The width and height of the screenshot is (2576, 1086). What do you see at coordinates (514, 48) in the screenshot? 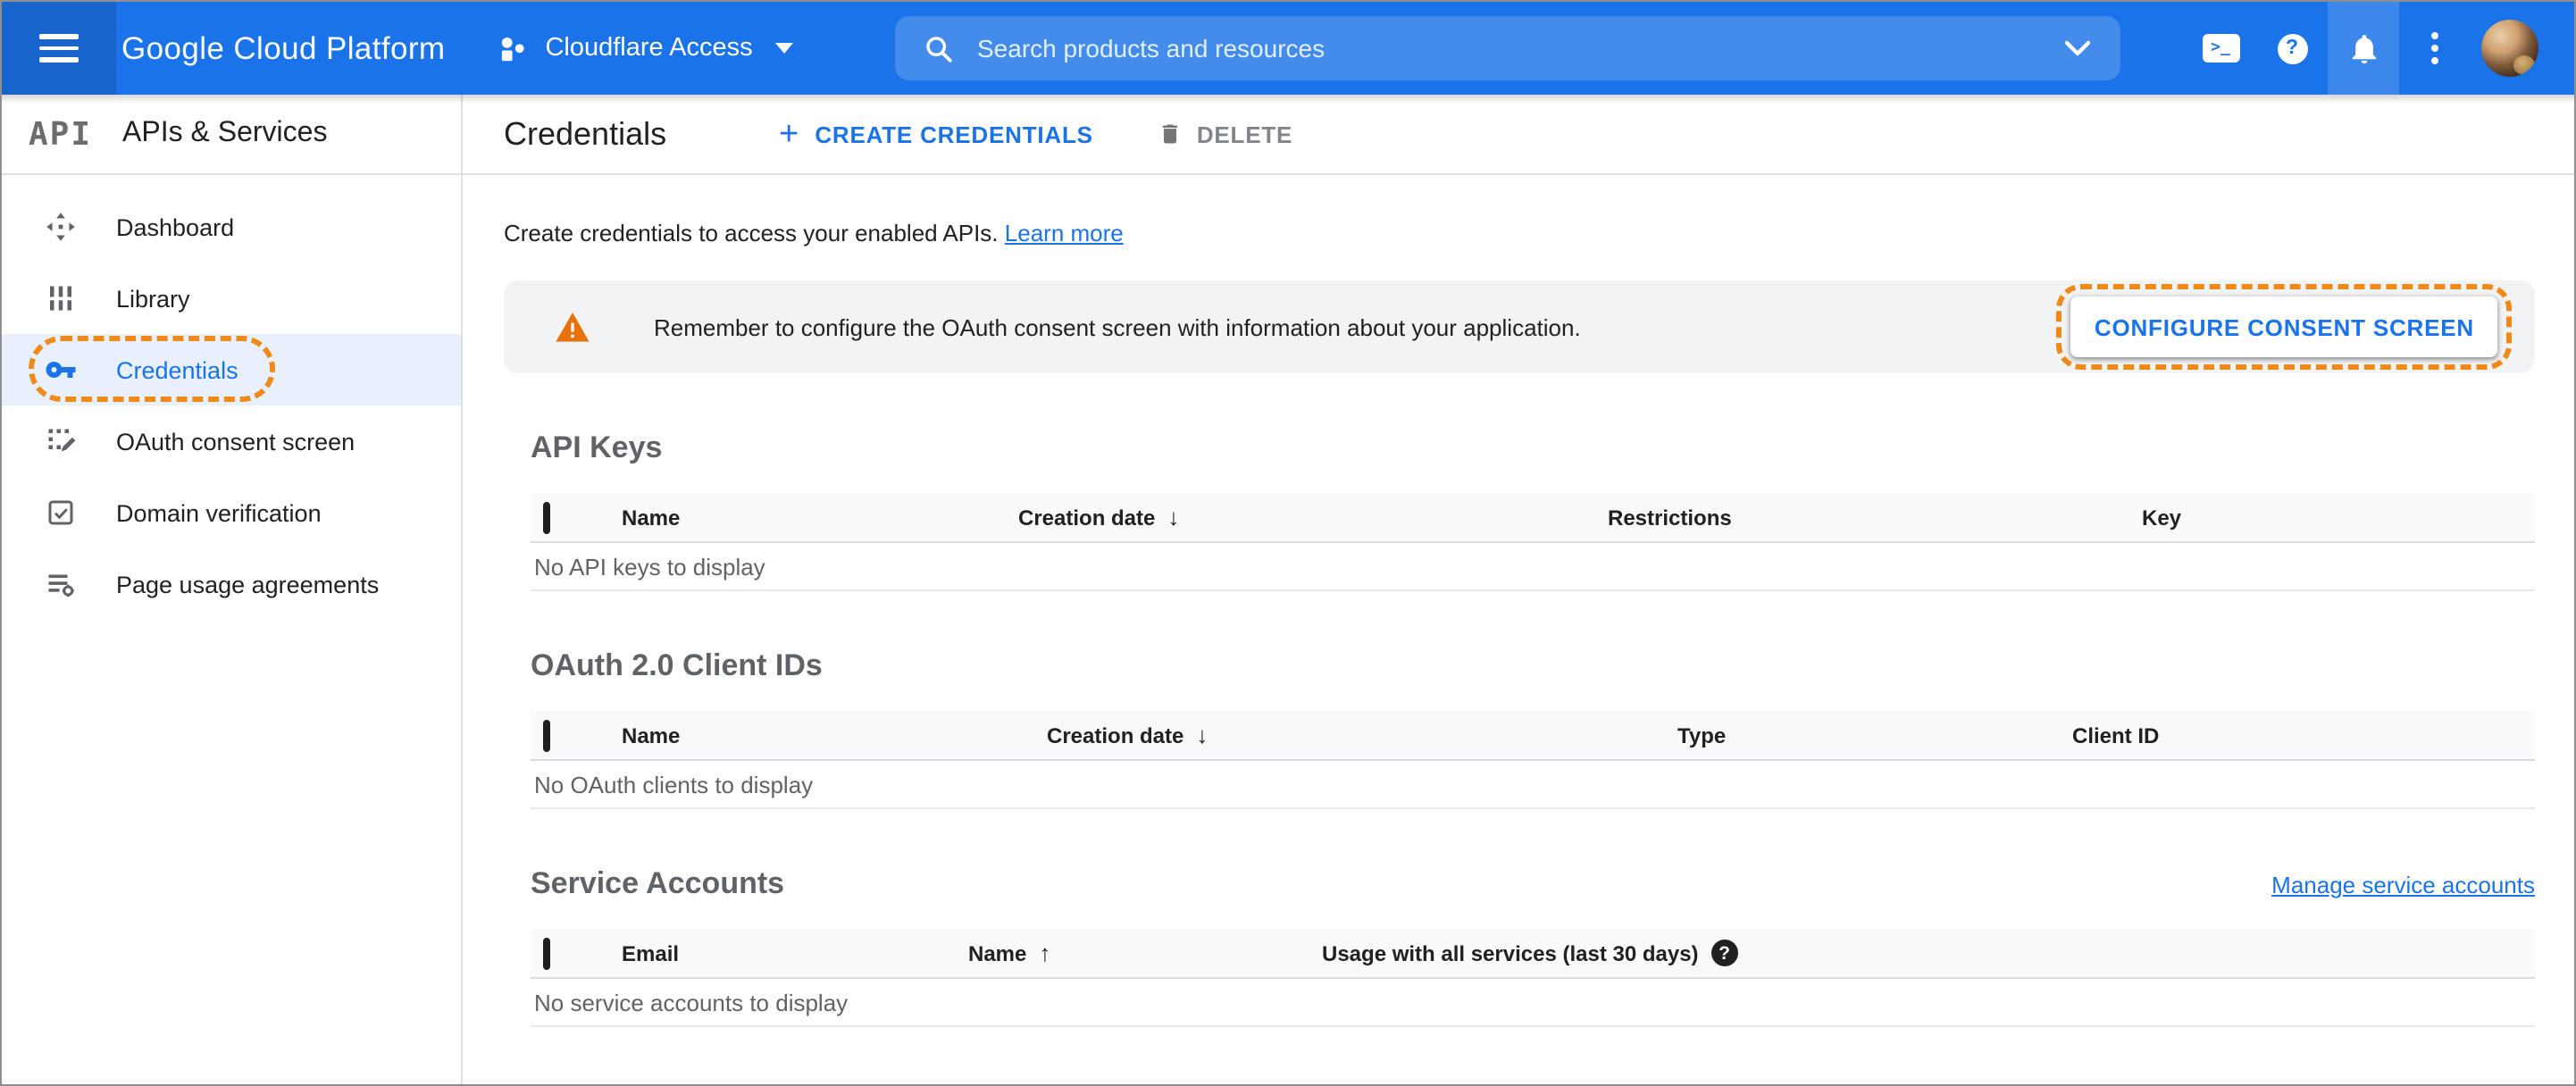
I see `project-icon` at bounding box center [514, 48].